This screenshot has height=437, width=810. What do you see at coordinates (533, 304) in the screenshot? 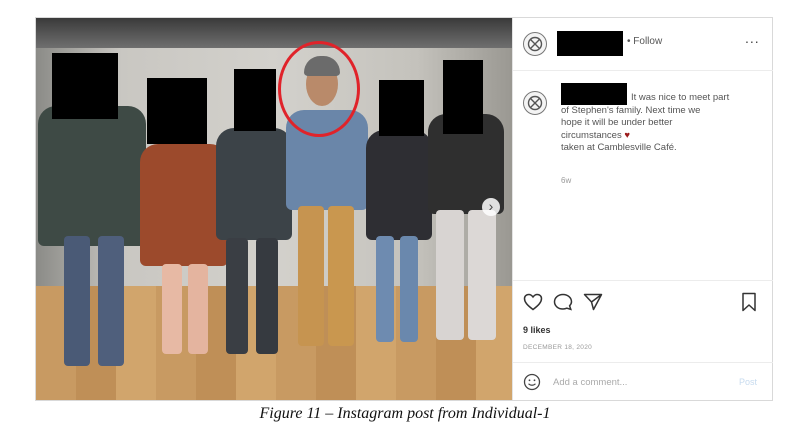
I see `heart-icon` at bounding box center [533, 304].